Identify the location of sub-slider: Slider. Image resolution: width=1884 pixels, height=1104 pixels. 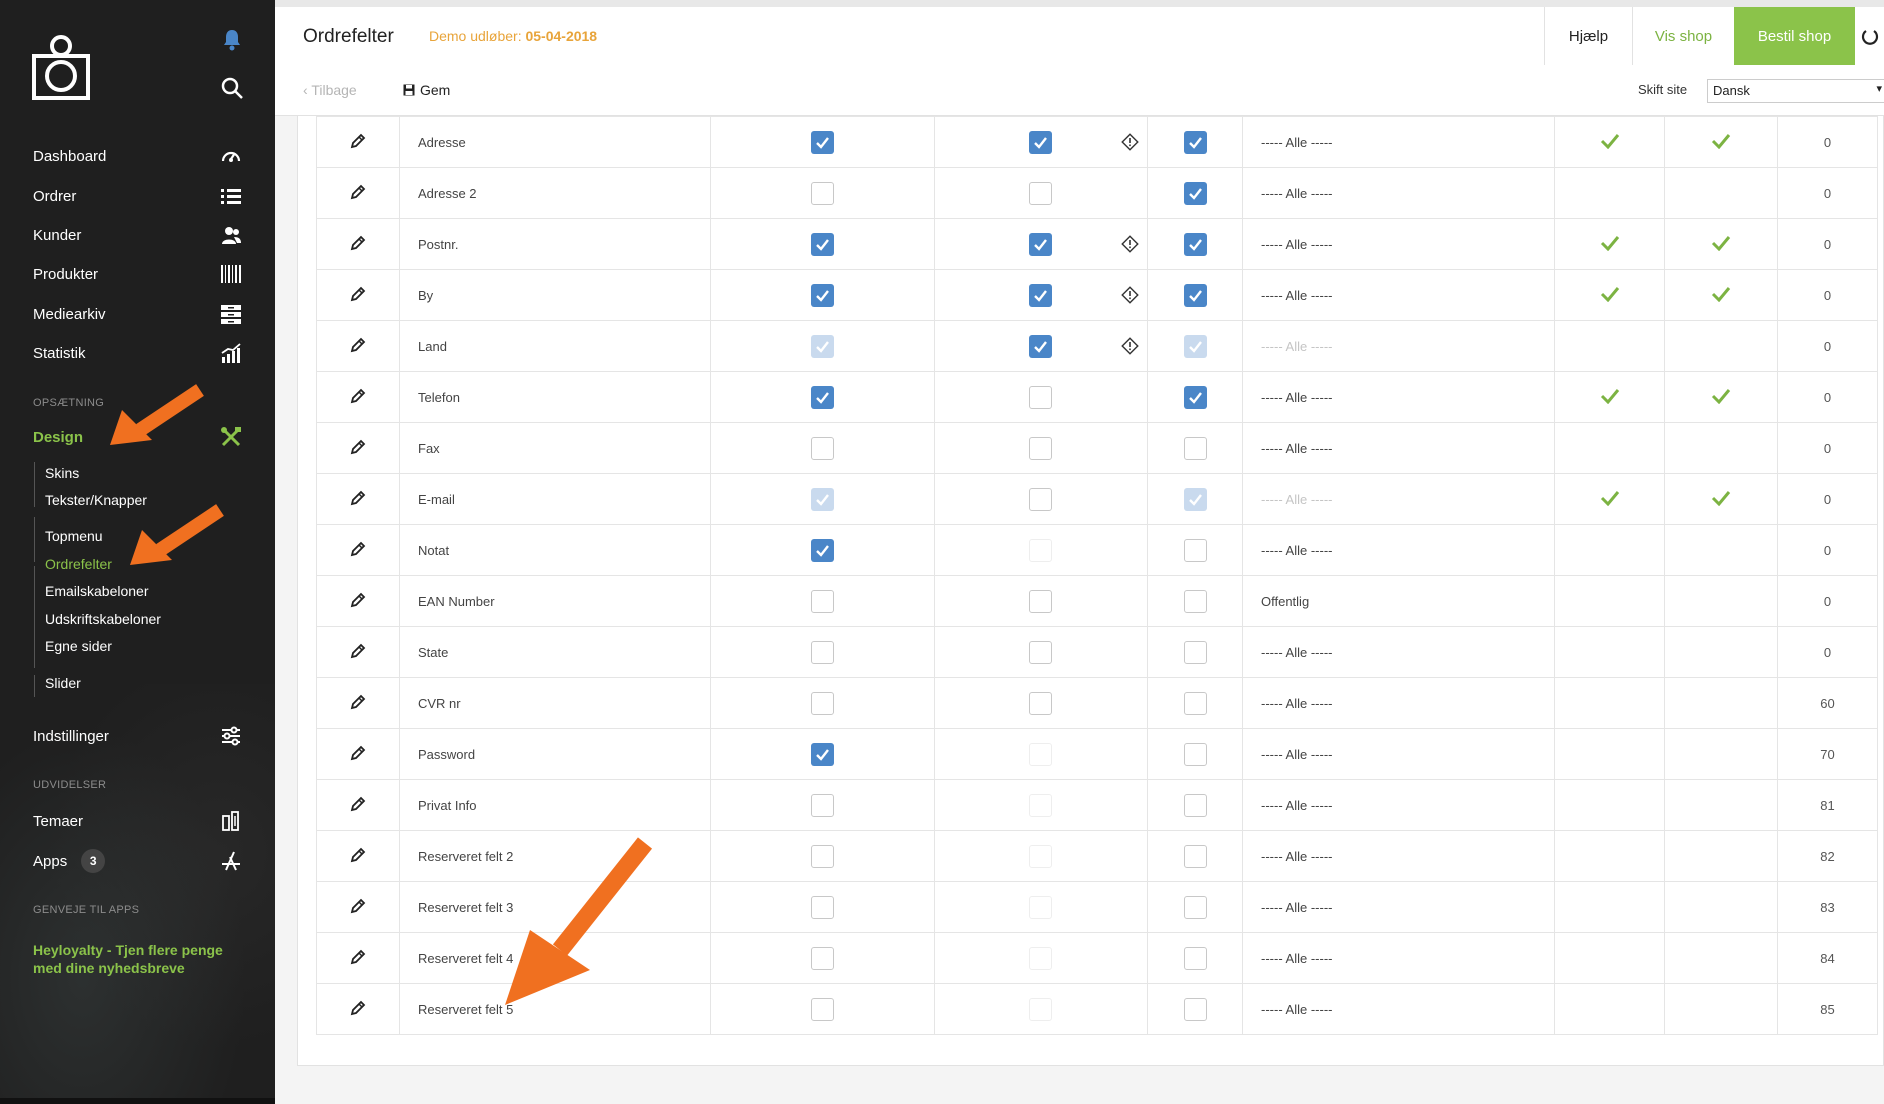
(63, 683).